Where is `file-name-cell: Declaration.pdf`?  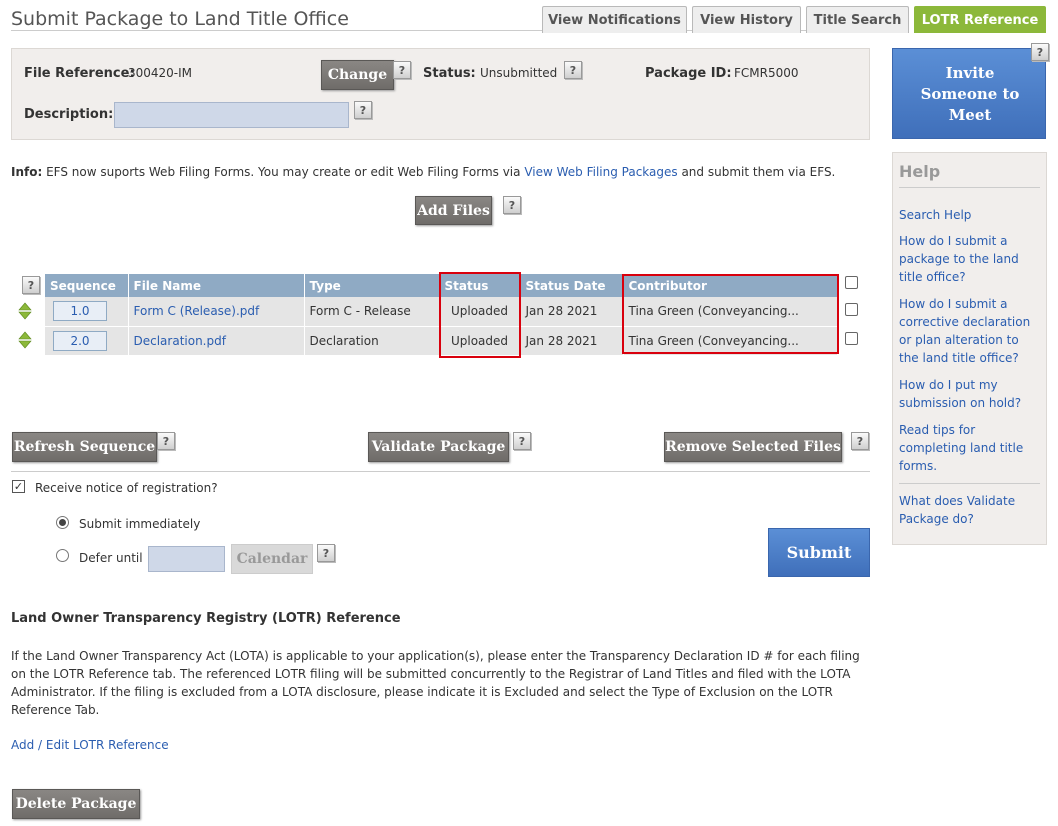
file-name-cell: Declaration.pdf is located at coordinates (216, 341).